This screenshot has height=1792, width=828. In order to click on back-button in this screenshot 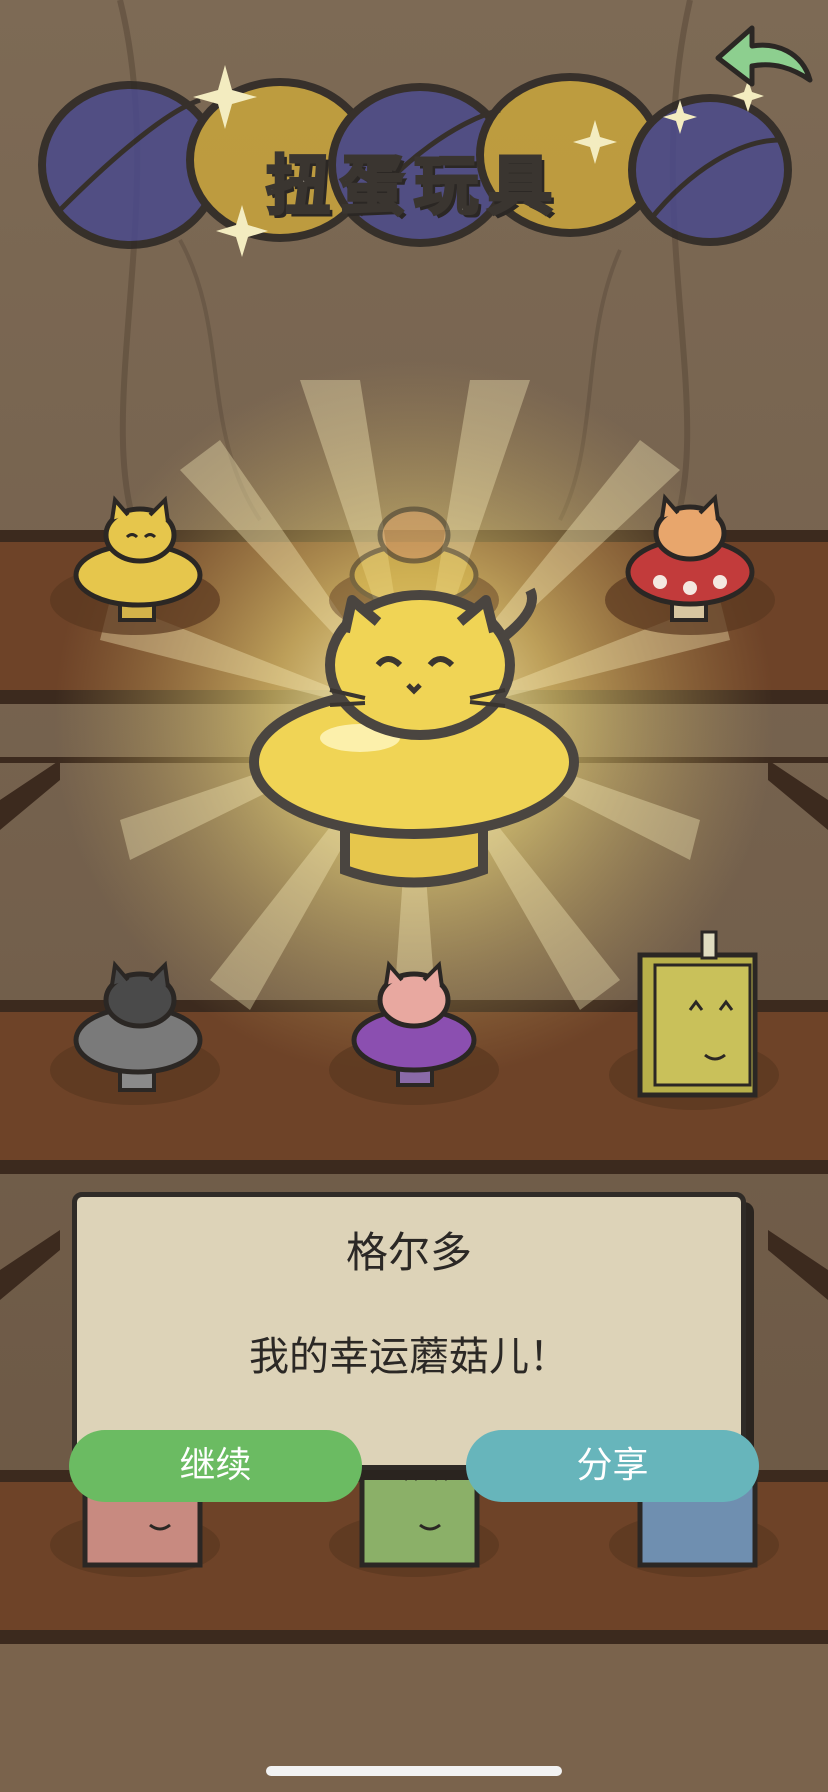, I will do `click(764, 58)`.